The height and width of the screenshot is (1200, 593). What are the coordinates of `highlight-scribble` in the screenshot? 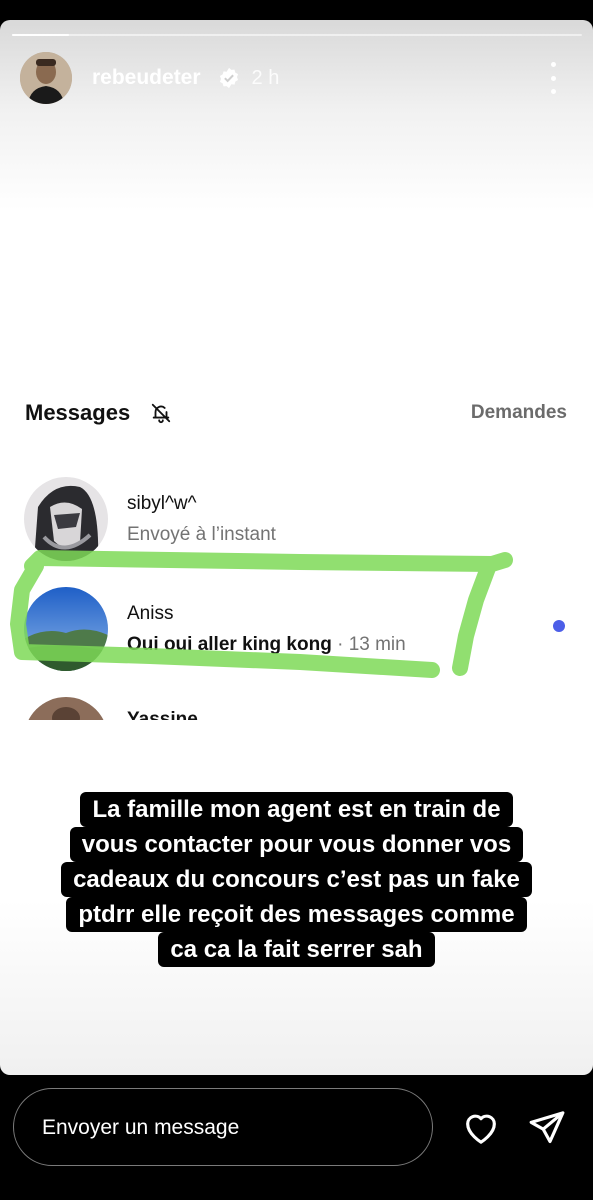 It's located at (261, 614).